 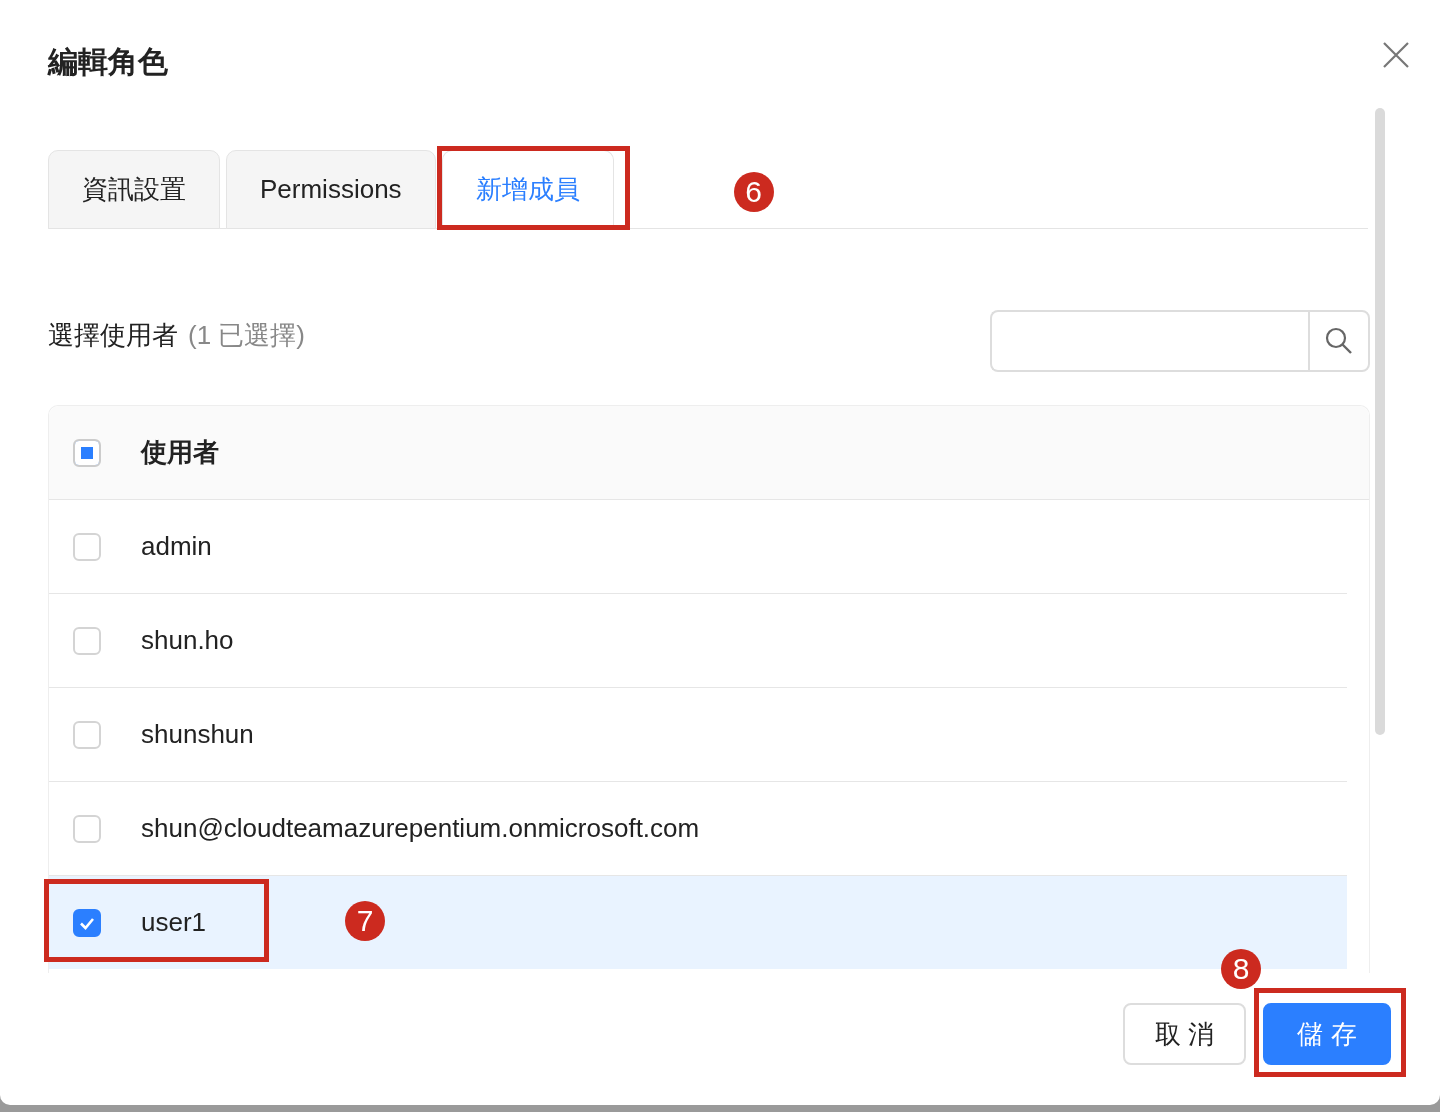 I want to click on table-row: admin, so click(x=698, y=547).